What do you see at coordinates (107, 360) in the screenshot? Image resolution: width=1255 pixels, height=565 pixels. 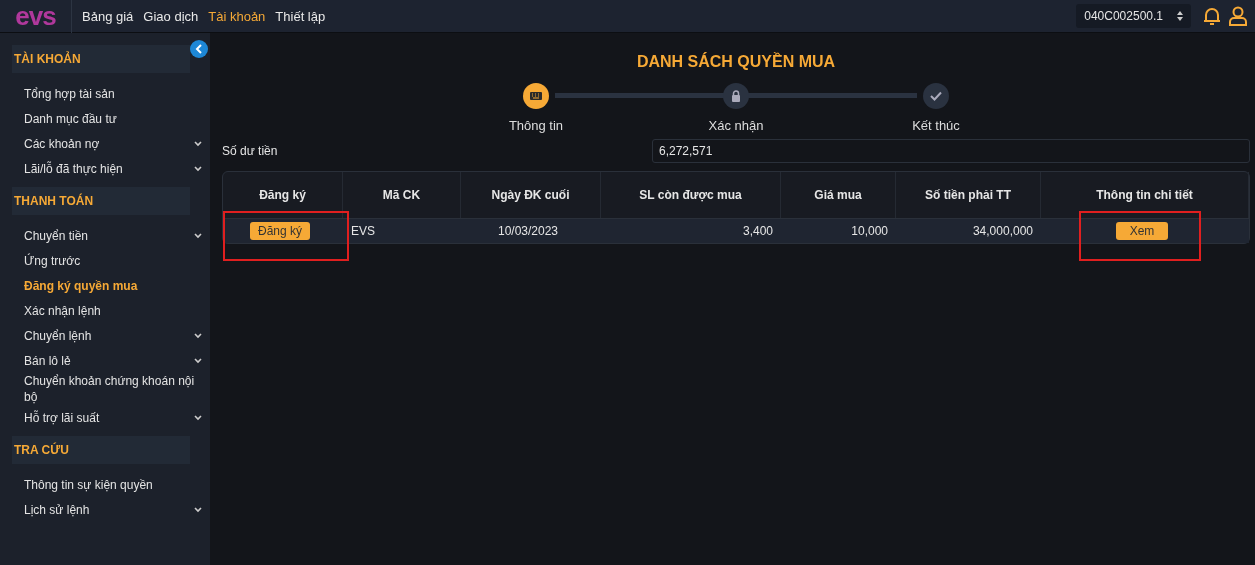 I see `sidebar-item: Bán lô lẻ` at bounding box center [107, 360].